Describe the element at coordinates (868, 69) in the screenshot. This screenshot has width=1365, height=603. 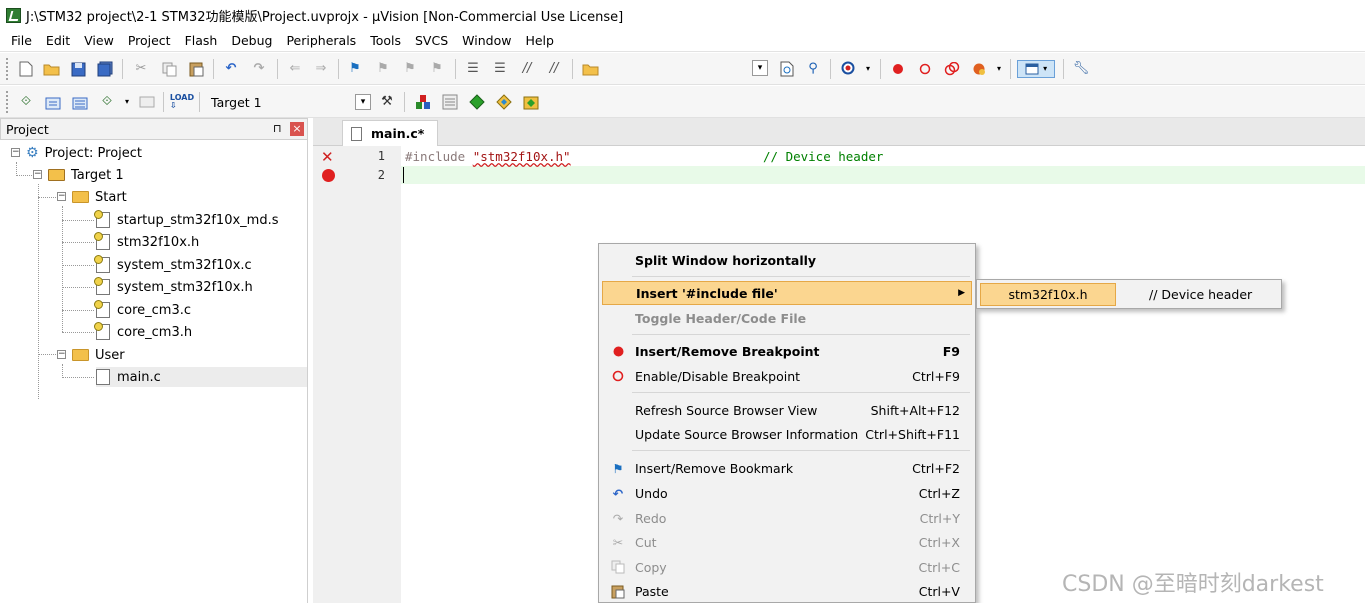
I see `debug-dropdown-icon: ▾` at that location.